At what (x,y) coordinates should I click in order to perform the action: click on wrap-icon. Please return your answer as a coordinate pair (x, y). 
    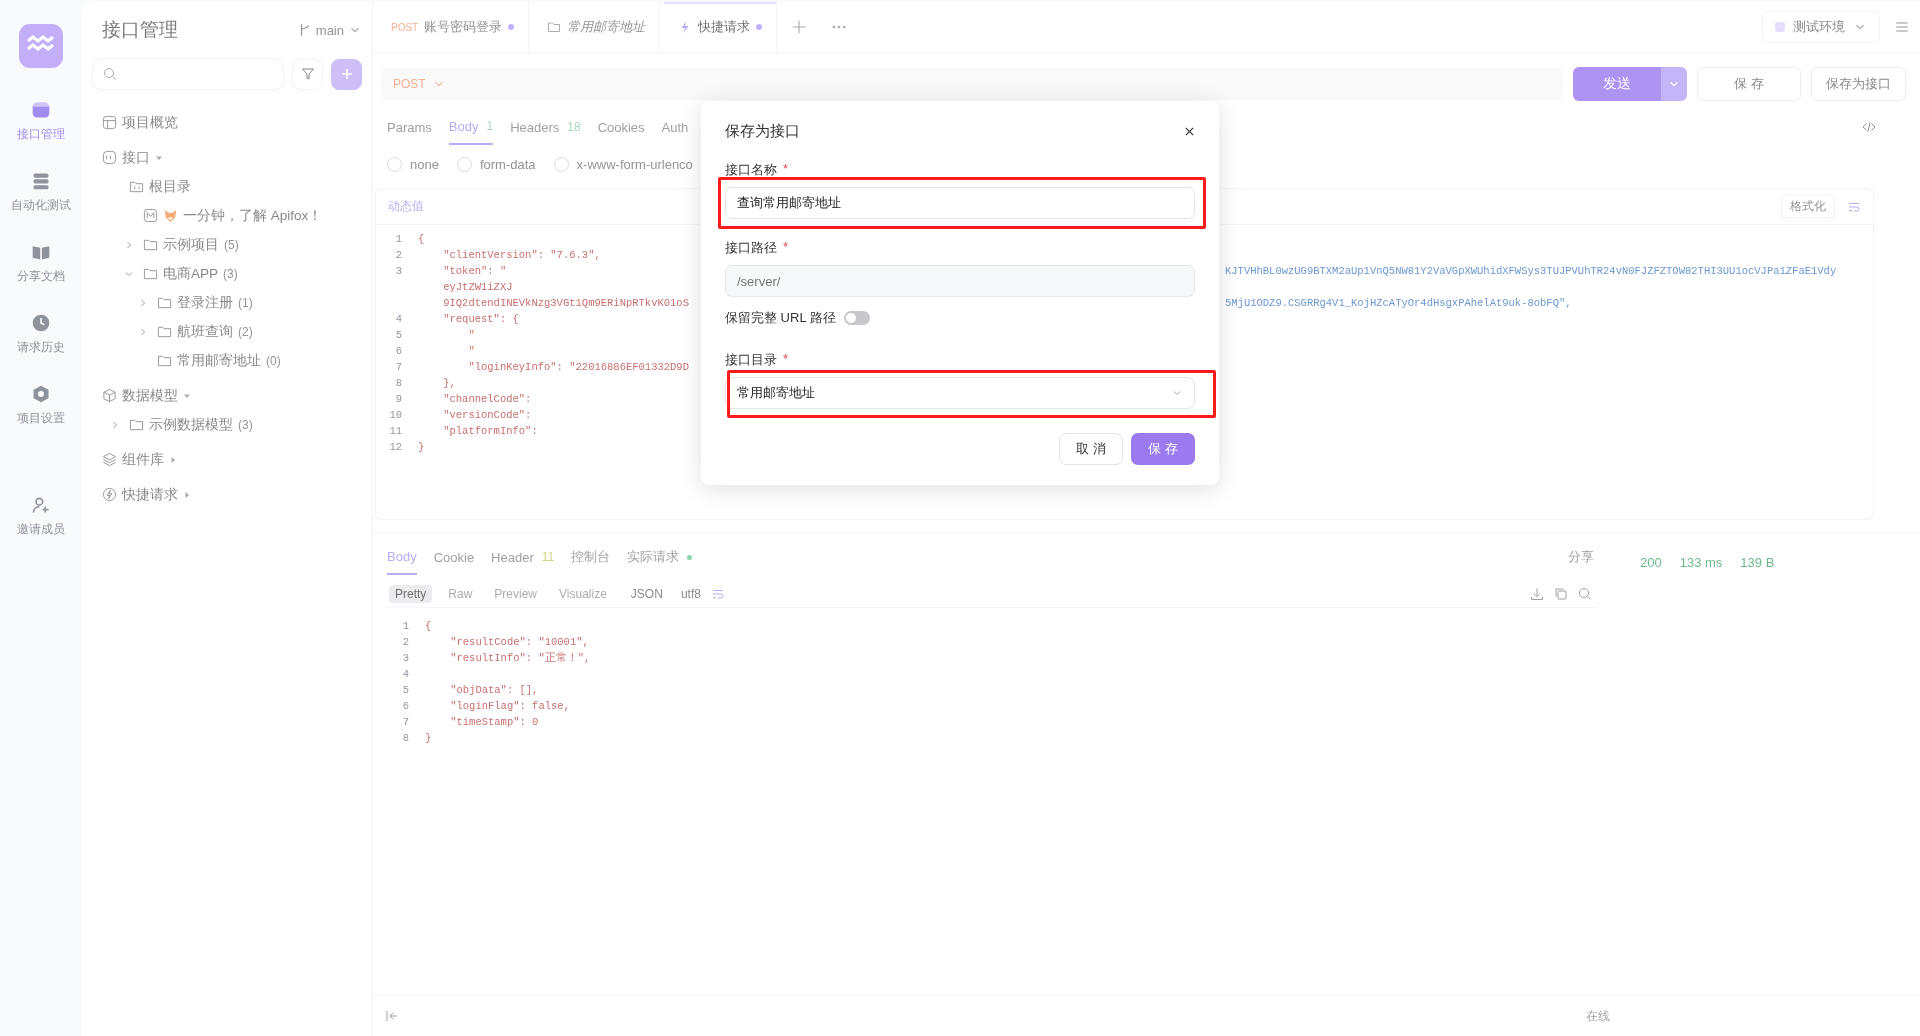
    Looking at the image, I should click on (717, 594).